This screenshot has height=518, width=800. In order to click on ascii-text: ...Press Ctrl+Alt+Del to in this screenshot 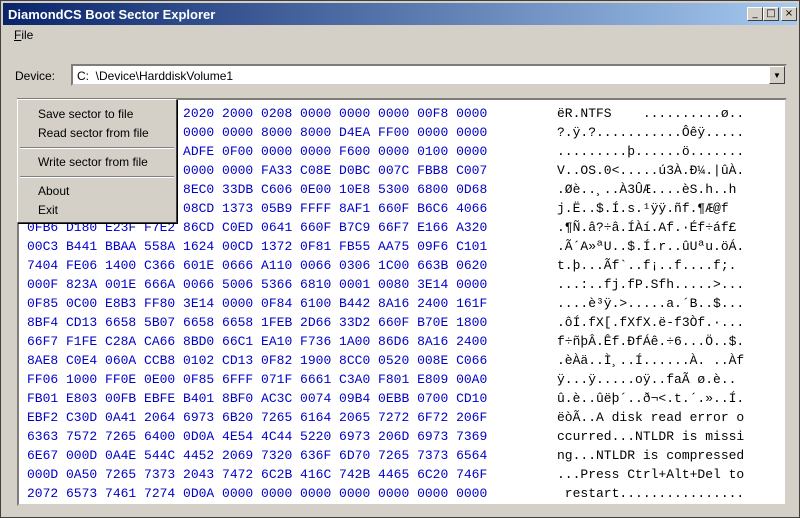, I will do `click(651, 474)`.